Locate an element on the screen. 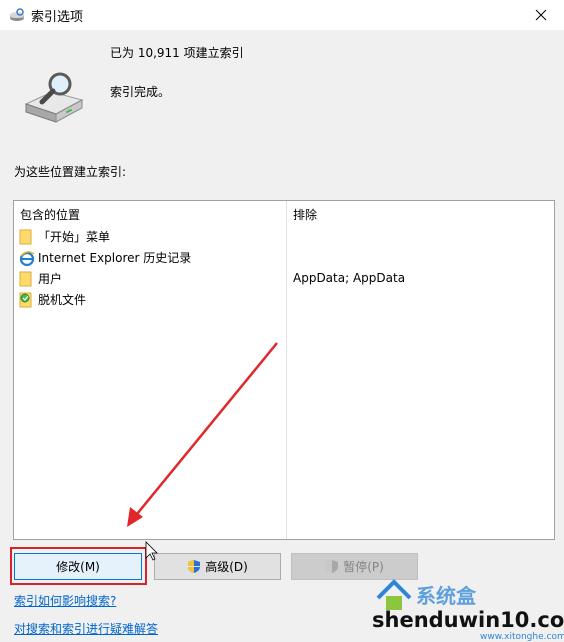  locations-section-label: 为这些位置建立索引: is located at coordinates (70, 172).